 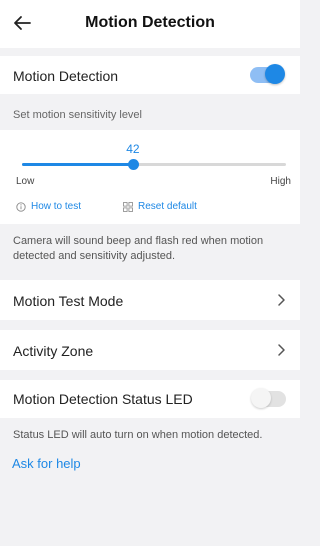 I want to click on how-to-test-link: How to test, so click(x=48, y=206).